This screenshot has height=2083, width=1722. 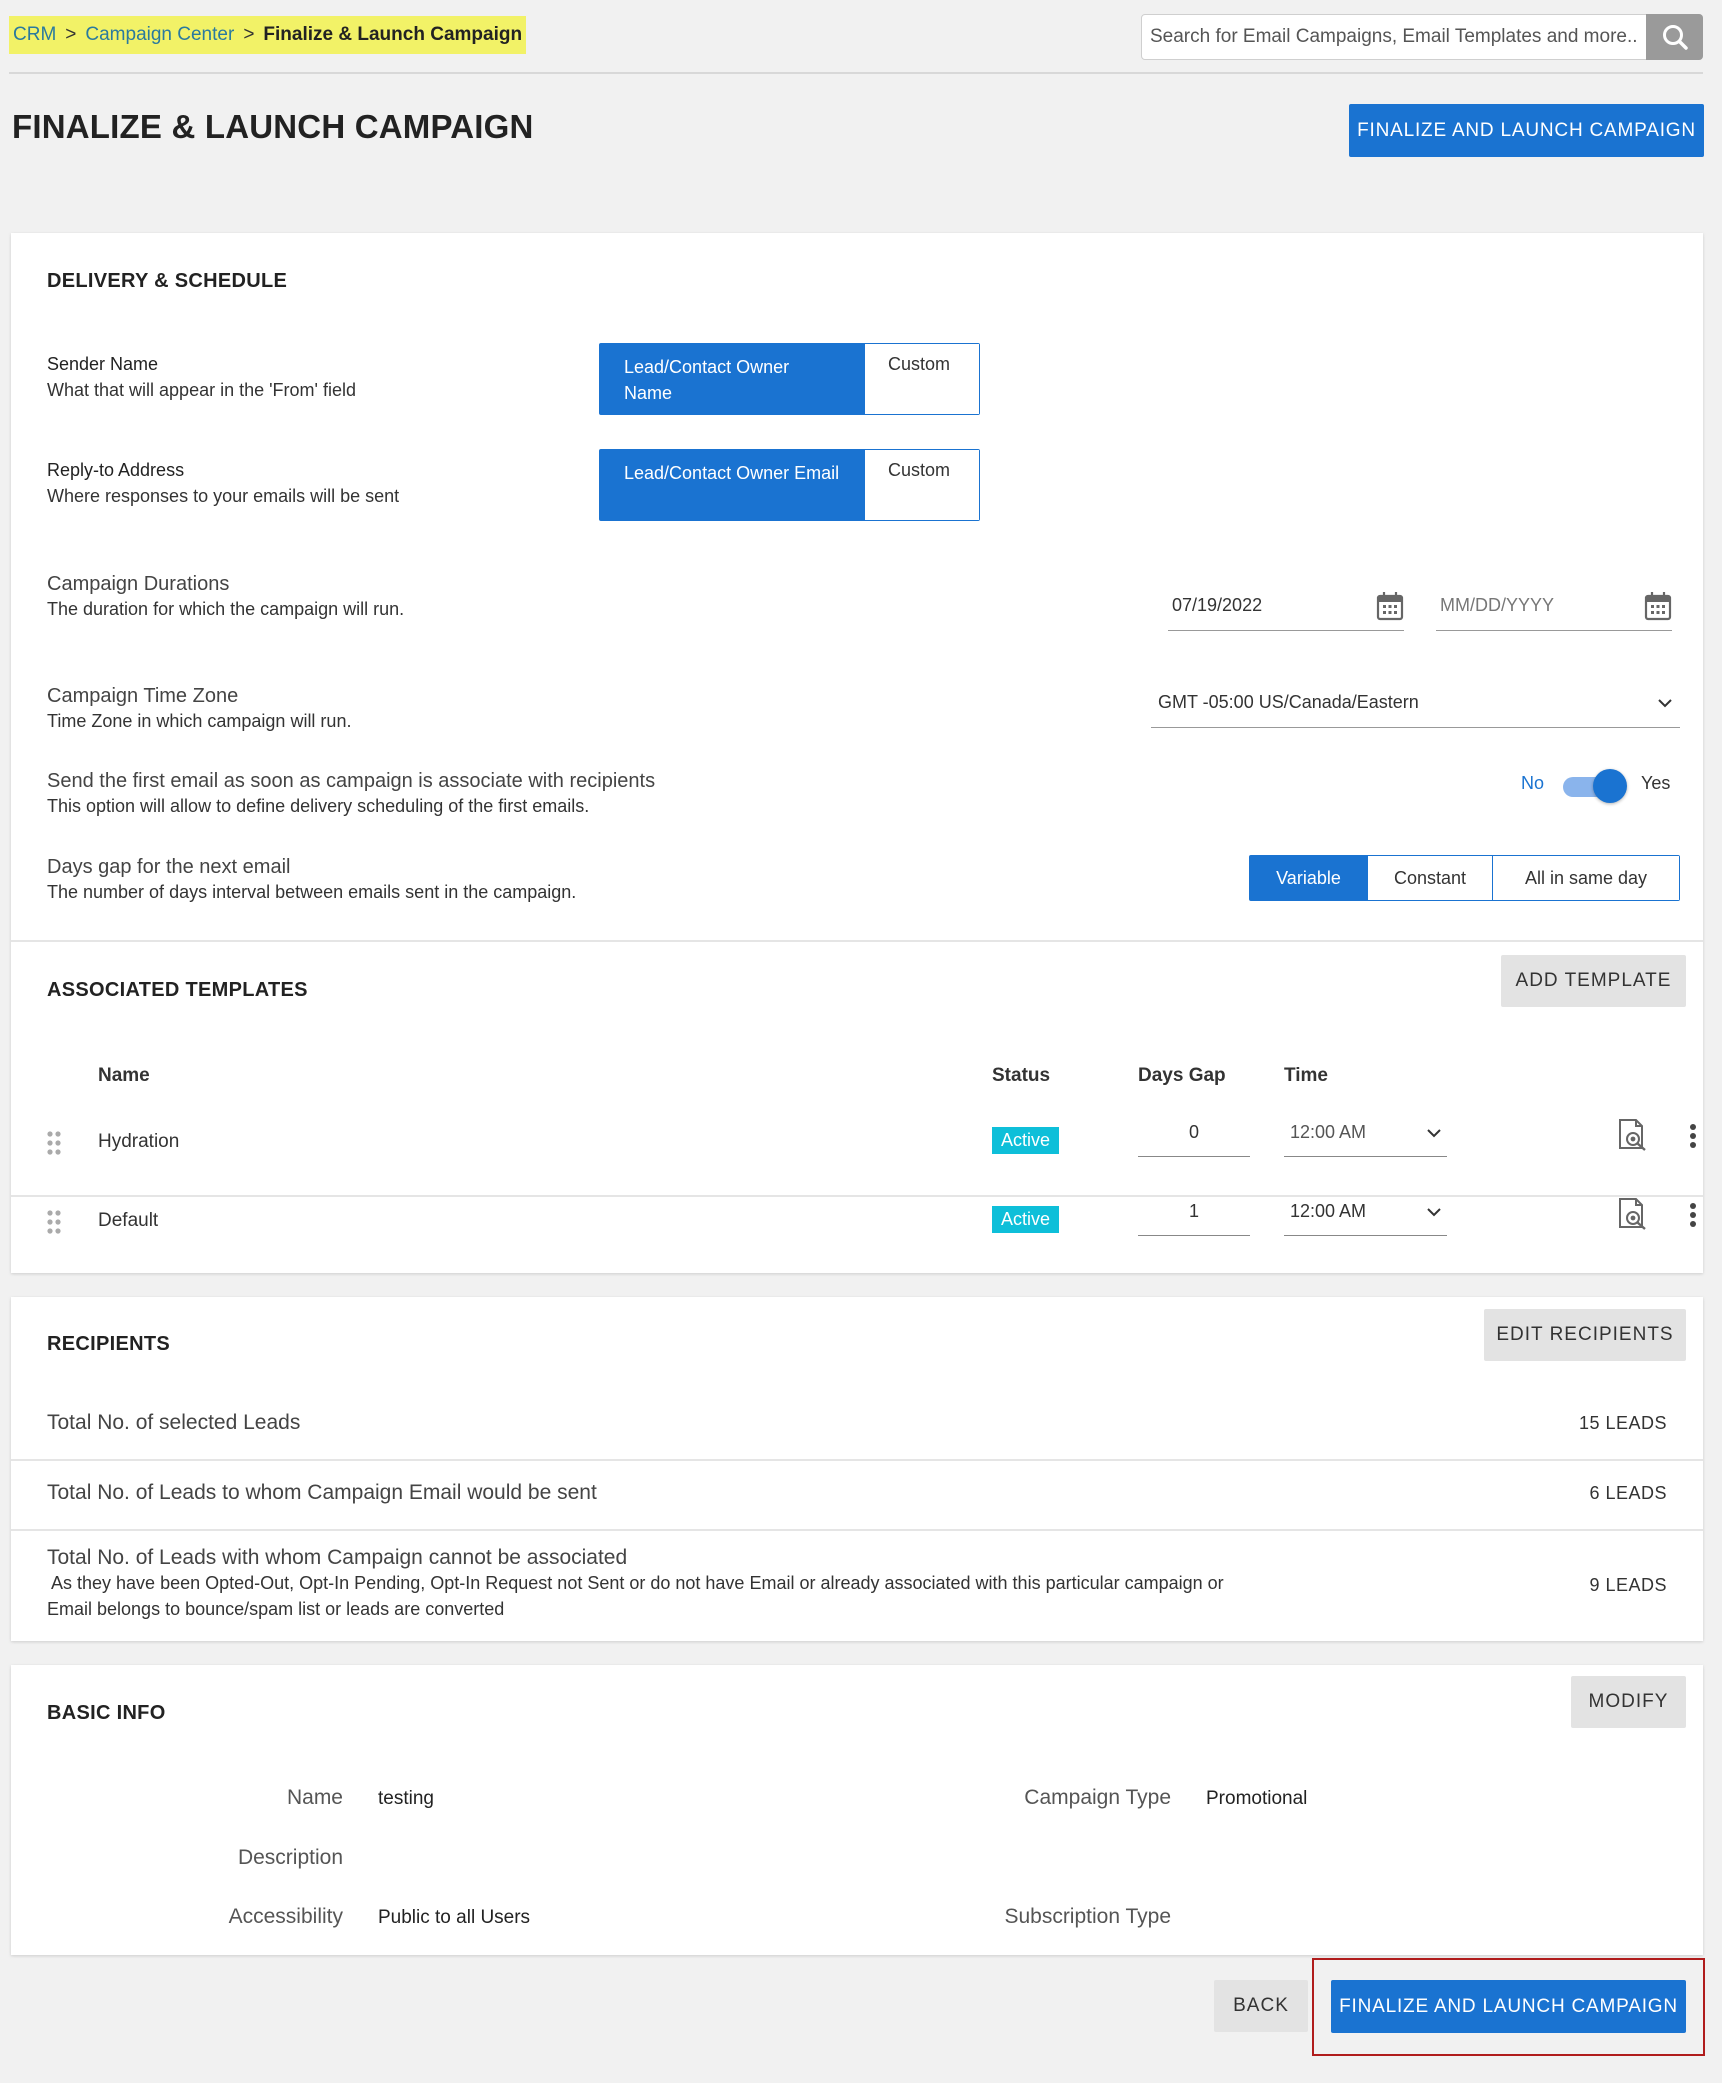 I want to click on add-template-button: ADD TEMPLATE, so click(x=1593, y=981).